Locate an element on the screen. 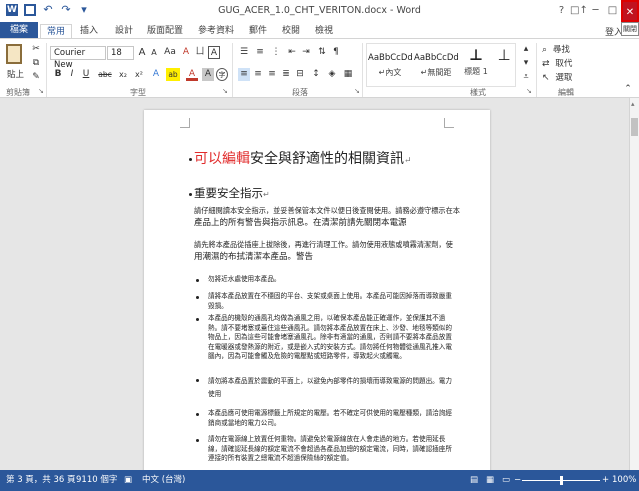  text-effects-button: A is located at coordinates (156, 74).